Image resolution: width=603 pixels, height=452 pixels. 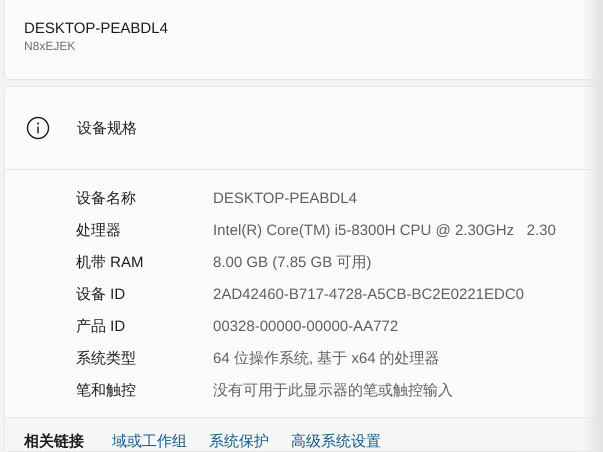 What do you see at coordinates (38, 128) in the screenshot?
I see `info-icon` at bounding box center [38, 128].